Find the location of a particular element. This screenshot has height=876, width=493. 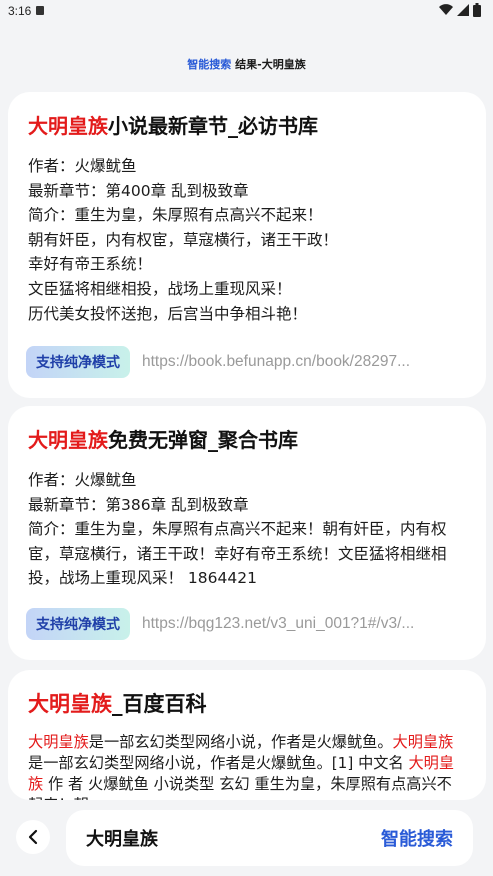

notification-icon is located at coordinates (40, 10).